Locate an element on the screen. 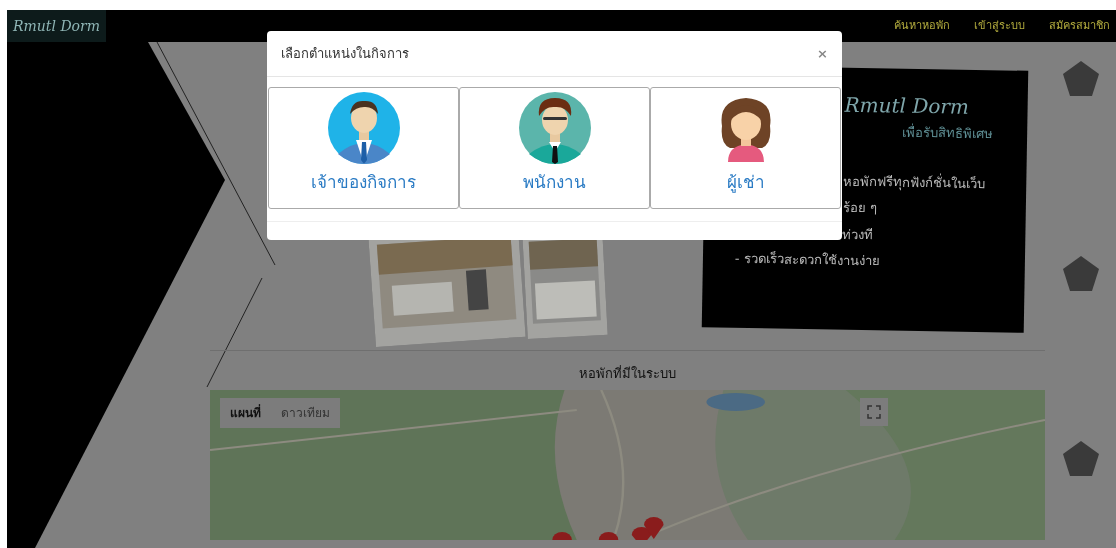 The width and height of the screenshot is (1116, 548). nav-link: เข้าสู่ระบบ is located at coordinates (999, 26).